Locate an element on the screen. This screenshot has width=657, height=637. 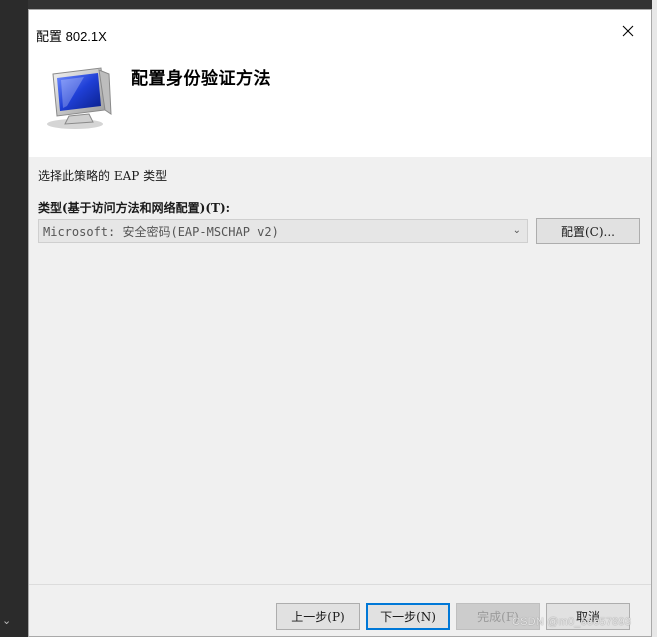
policy-description: 选择此策略的 EAP 类型 is located at coordinates (103, 176).